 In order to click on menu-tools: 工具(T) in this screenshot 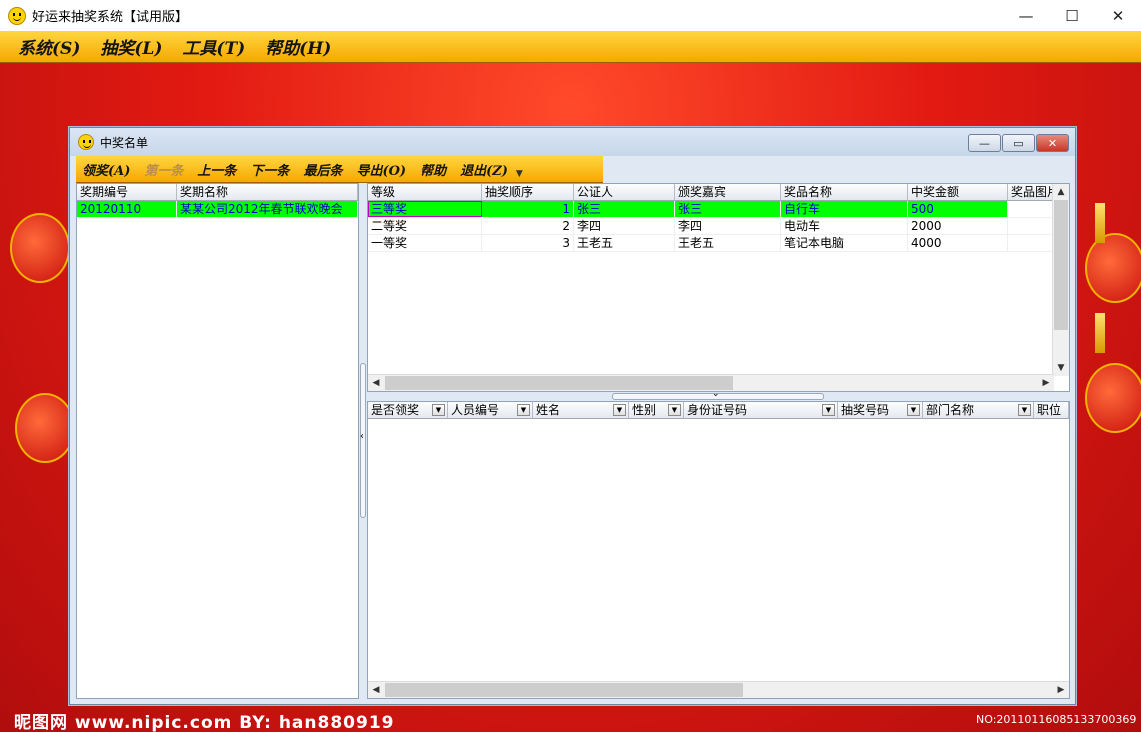, I will do `click(213, 46)`.